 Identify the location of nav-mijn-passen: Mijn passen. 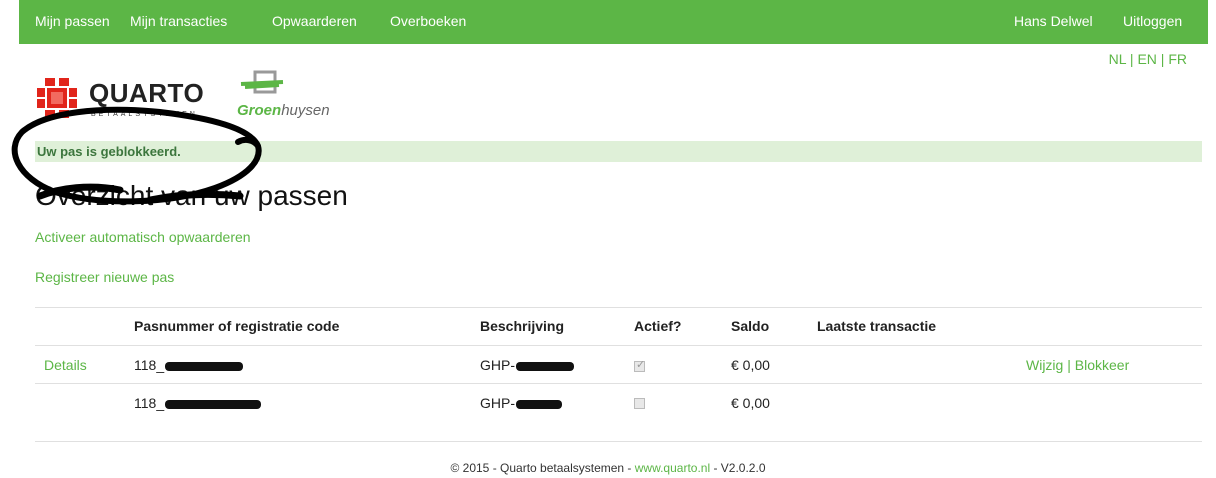
(72, 21).